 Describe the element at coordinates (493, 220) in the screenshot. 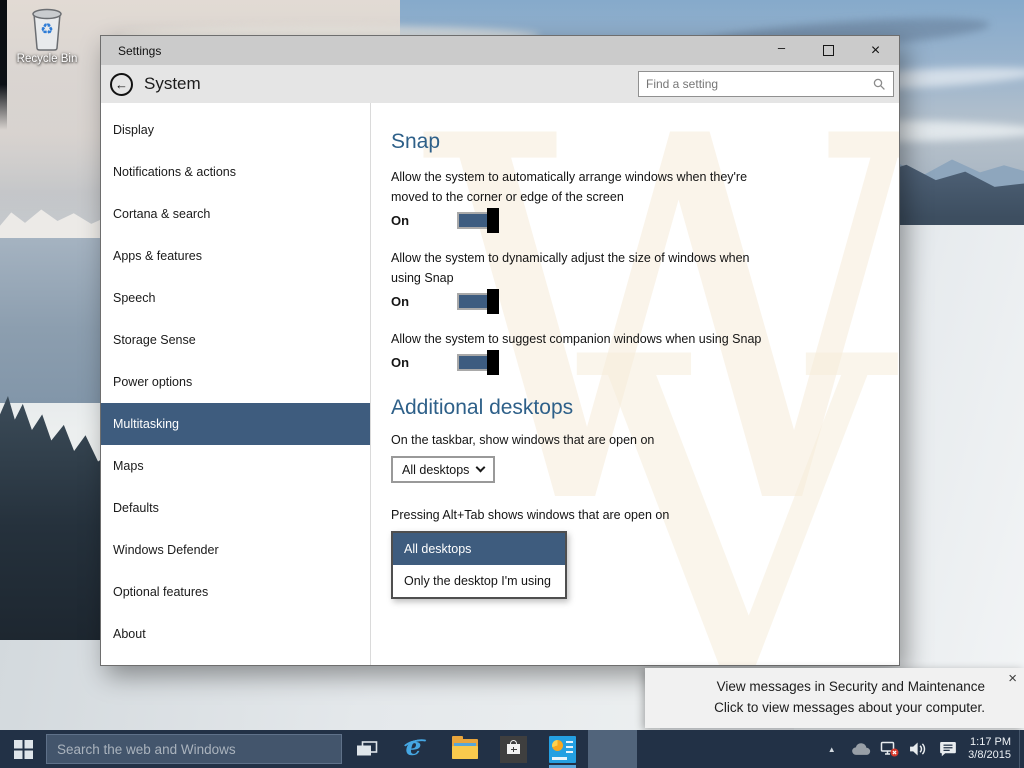

I see `toggle-1-knob` at that location.